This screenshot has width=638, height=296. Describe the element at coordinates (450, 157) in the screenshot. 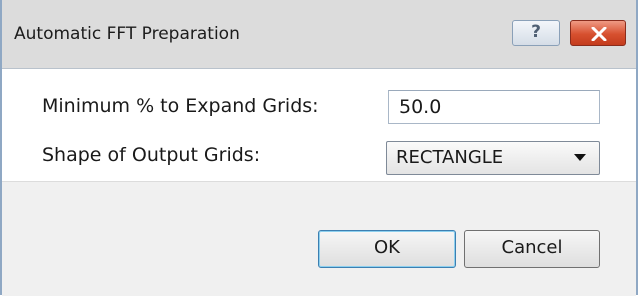

I see `shape-select-value: RECTANGLE` at that location.